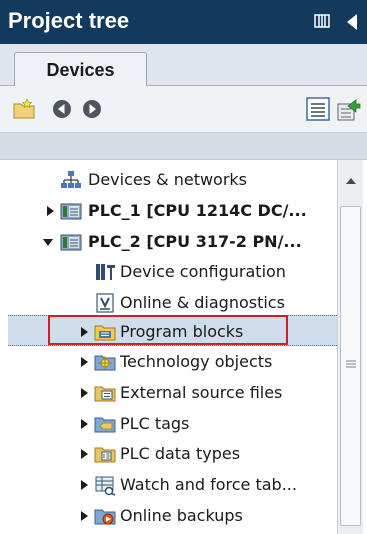  I want to click on collapse-arrow-icon, so click(48, 242).